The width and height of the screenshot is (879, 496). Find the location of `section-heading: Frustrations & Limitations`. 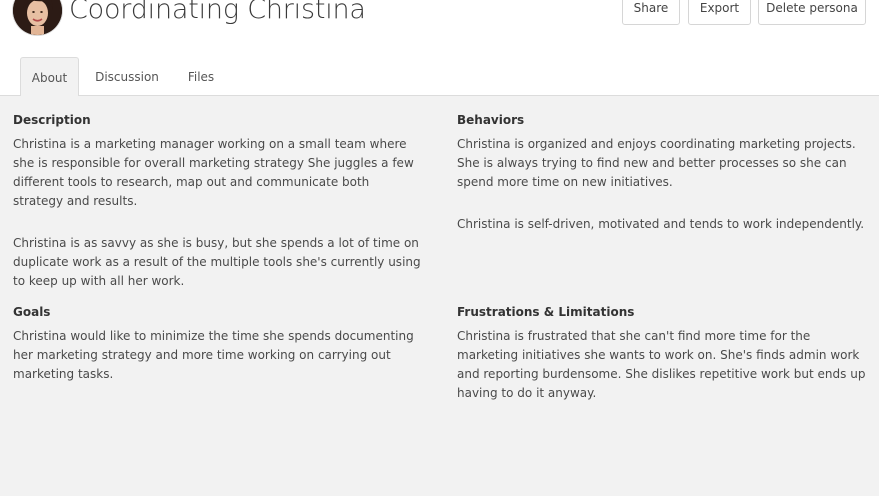

section-heading: Frustrations & Limitations is located at coordinates (546, 312).